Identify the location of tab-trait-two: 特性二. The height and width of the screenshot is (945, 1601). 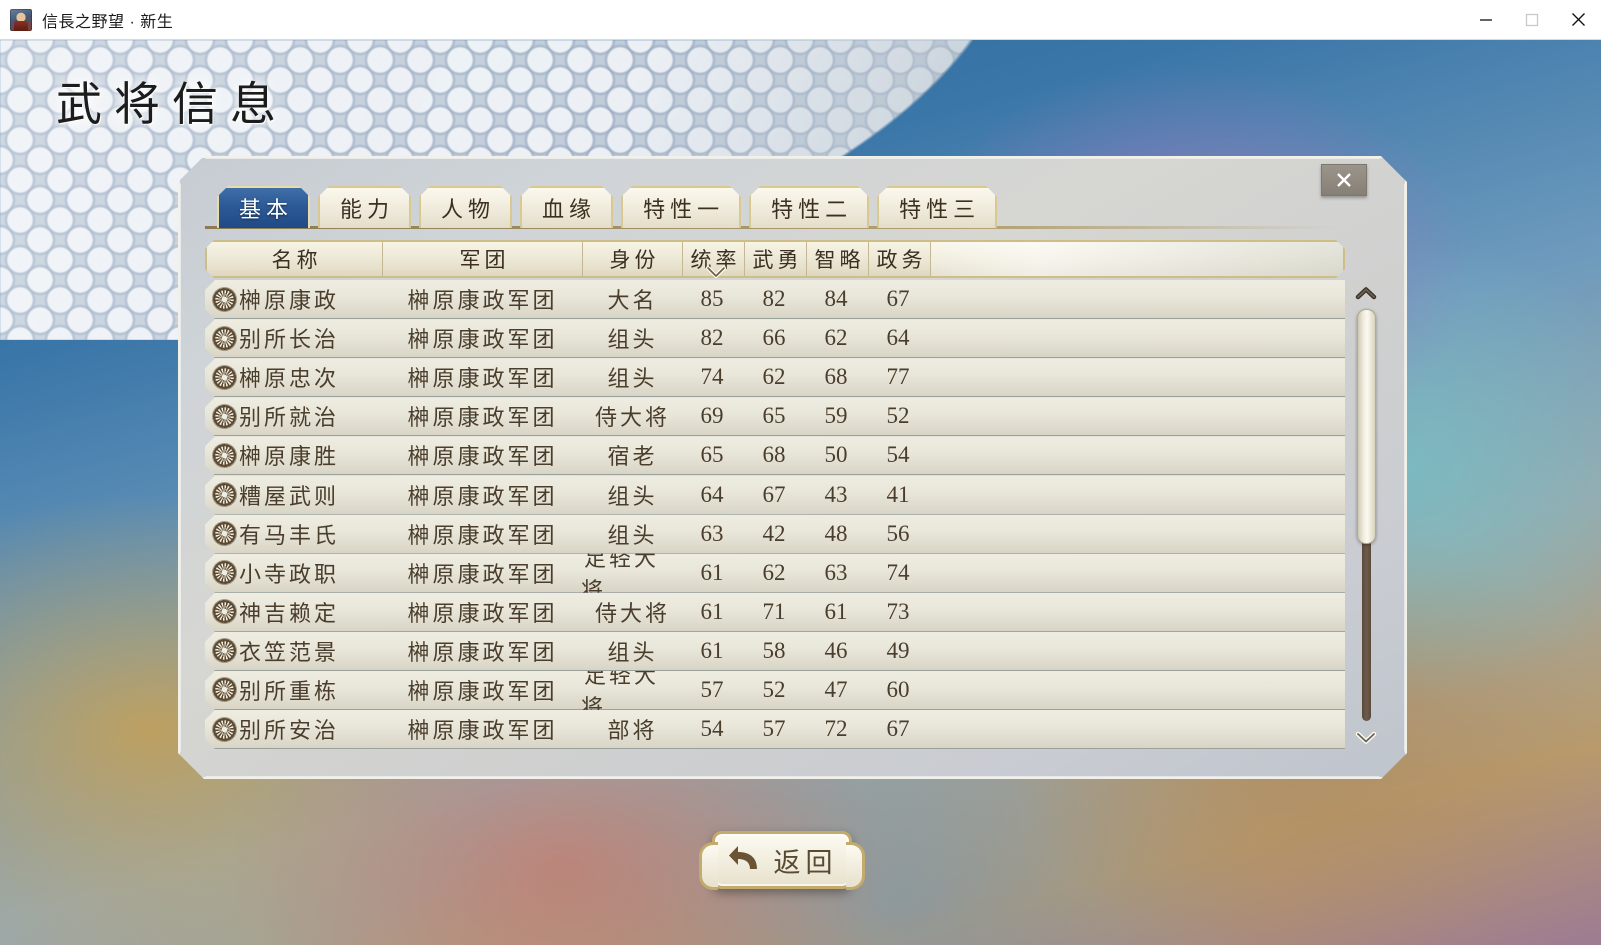
(809, 207).